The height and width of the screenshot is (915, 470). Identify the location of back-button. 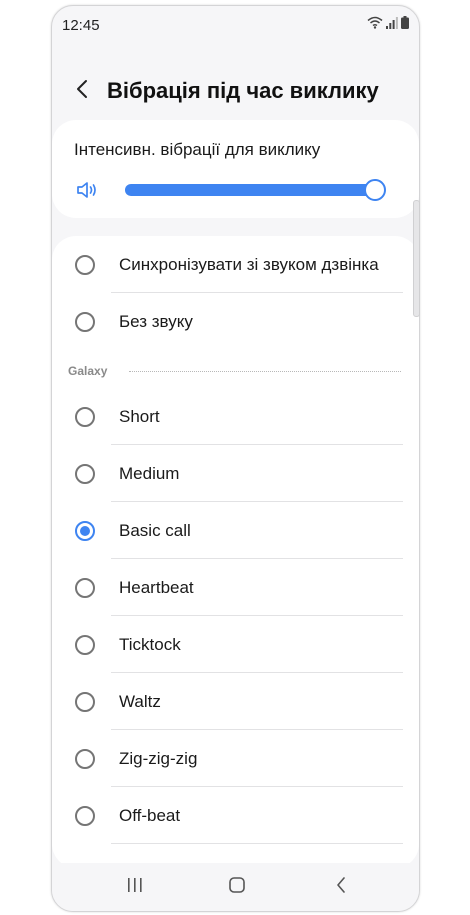
(82, 91).